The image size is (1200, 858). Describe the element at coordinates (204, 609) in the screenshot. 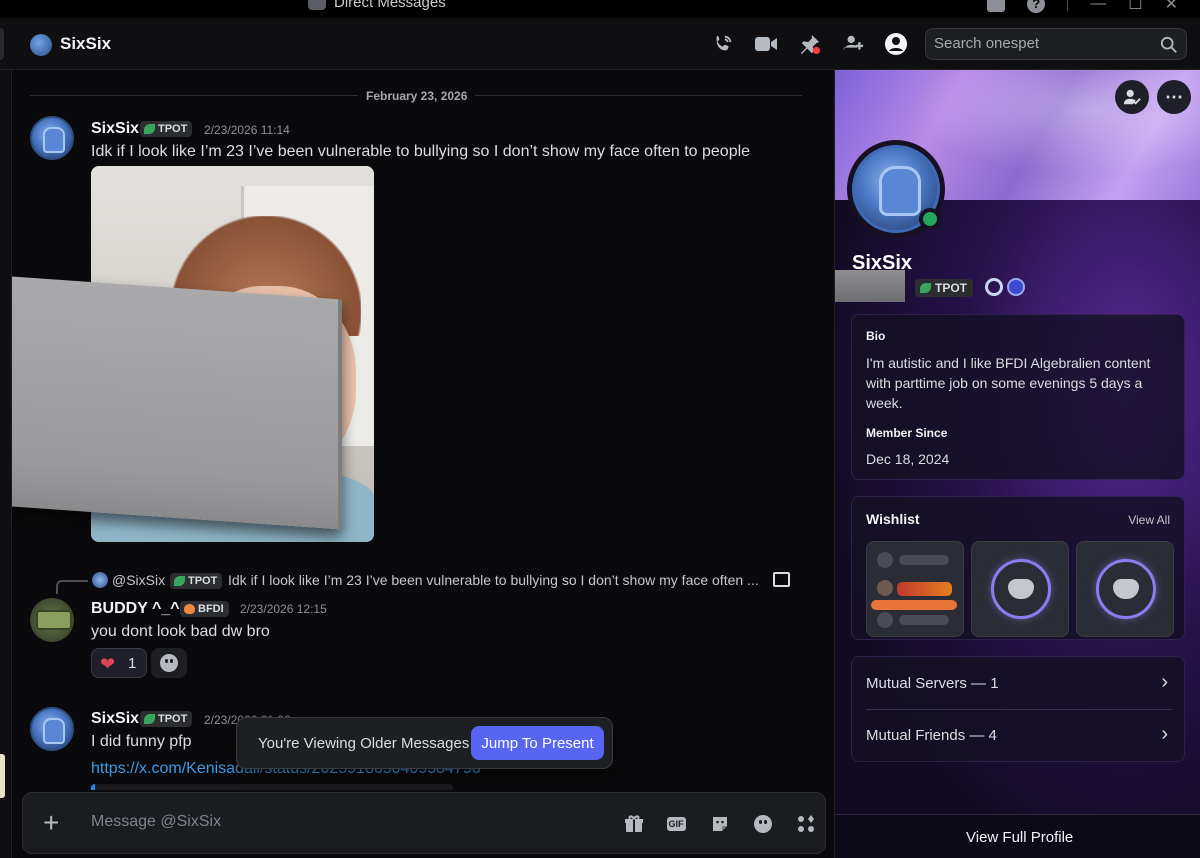

I see `server-tag: BFDI` at that location.